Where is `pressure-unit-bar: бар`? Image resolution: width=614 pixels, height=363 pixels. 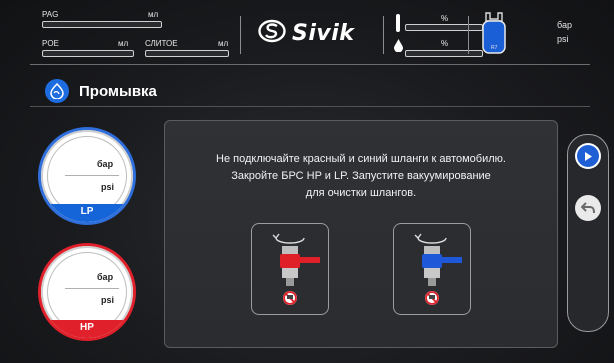 pressure-unit-bar: бар is located at coordinates (564, 25).